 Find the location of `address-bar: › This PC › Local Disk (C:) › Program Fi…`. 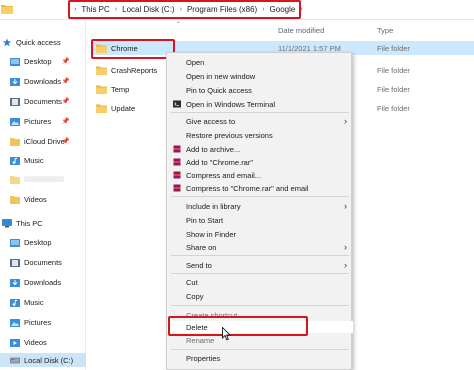

address-bar: › This PC › Local Disk (C:) › Program Fi… is located at coordinates (237, 10).